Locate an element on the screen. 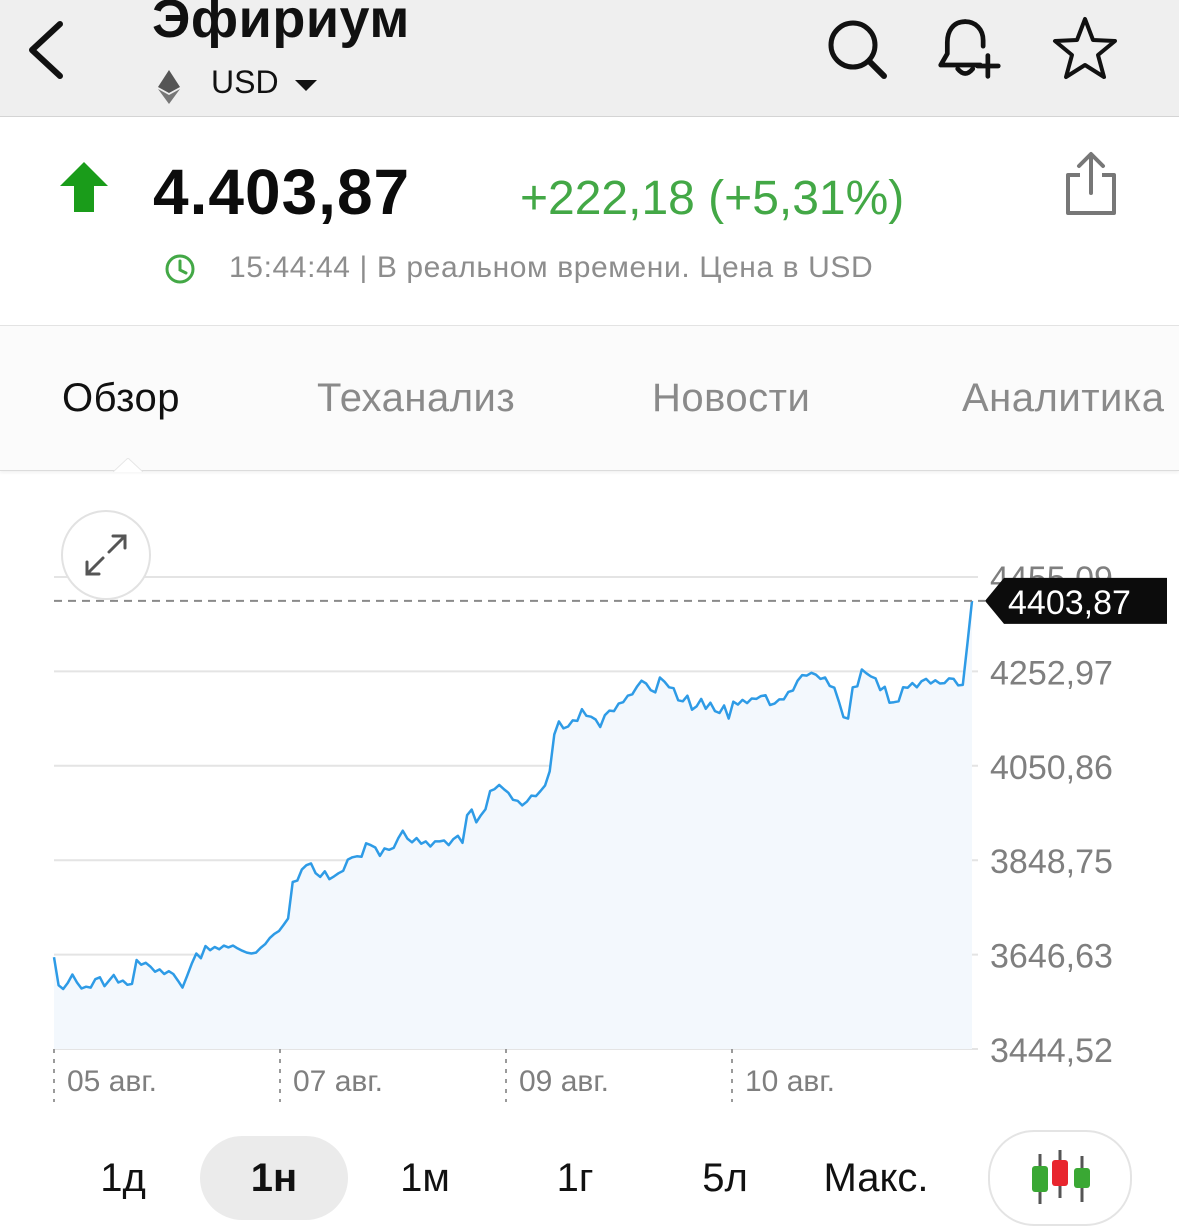 The image size is (1179, 1229). bell-plus-icon is located at coordinates (969, 49).